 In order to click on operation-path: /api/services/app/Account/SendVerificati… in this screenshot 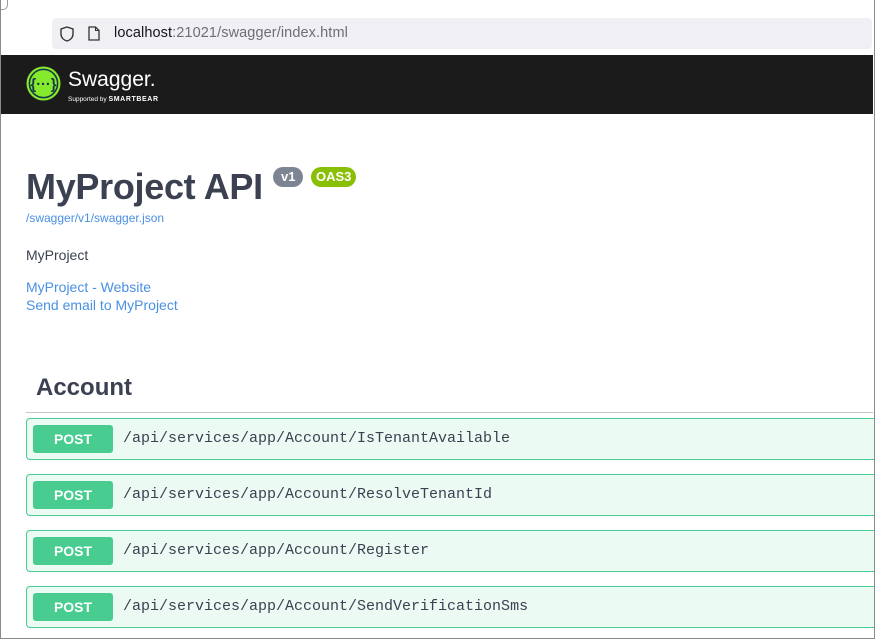, I will do `click(326, 606)`.